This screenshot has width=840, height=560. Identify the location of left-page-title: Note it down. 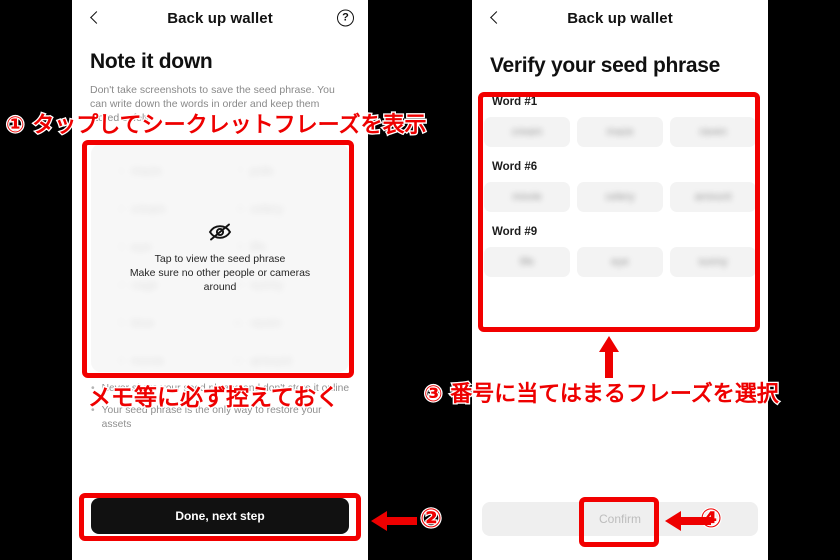
(151, 61).